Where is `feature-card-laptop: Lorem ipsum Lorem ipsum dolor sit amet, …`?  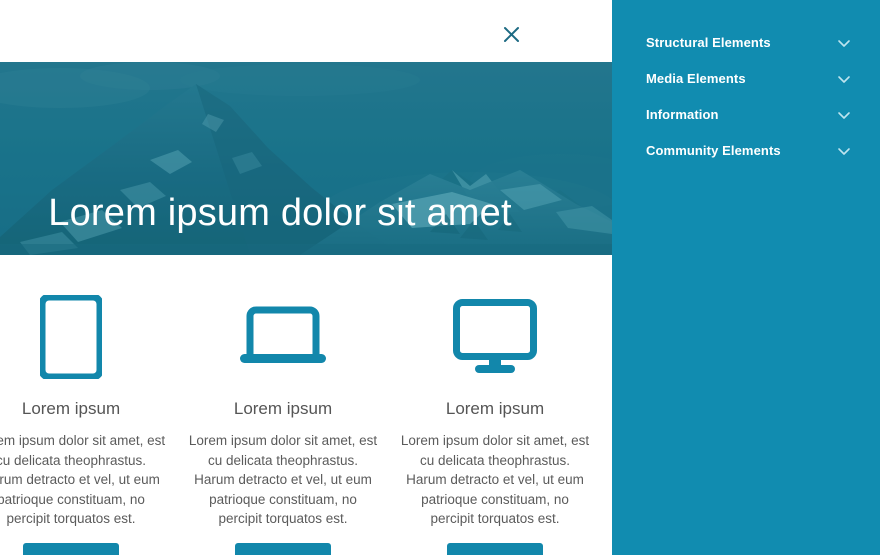
feature-card-laptop: Lorem ipsum Lorem ipsum dolor sit amet, … is located at coordinates (283, 405).